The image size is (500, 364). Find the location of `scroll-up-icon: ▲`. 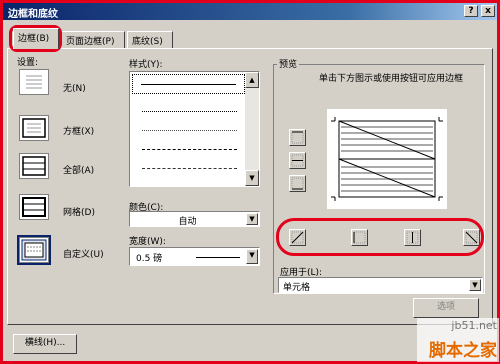

scroll-up-icon: ▲ is located at coordinates (252, 80).